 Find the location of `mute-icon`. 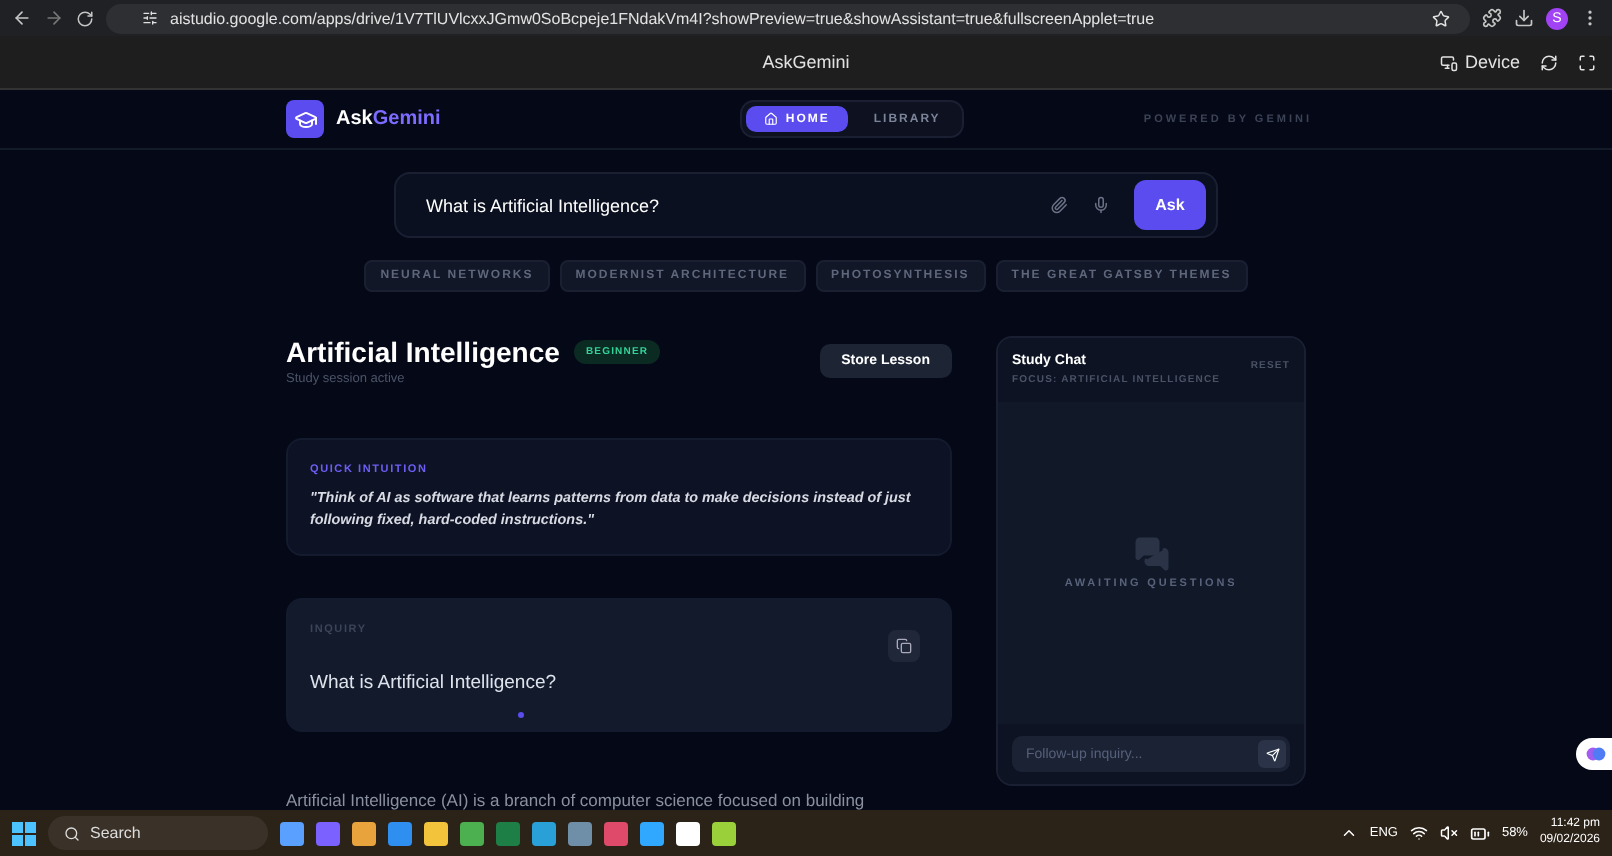

mute-icon is located at coordinates (1448, 833).